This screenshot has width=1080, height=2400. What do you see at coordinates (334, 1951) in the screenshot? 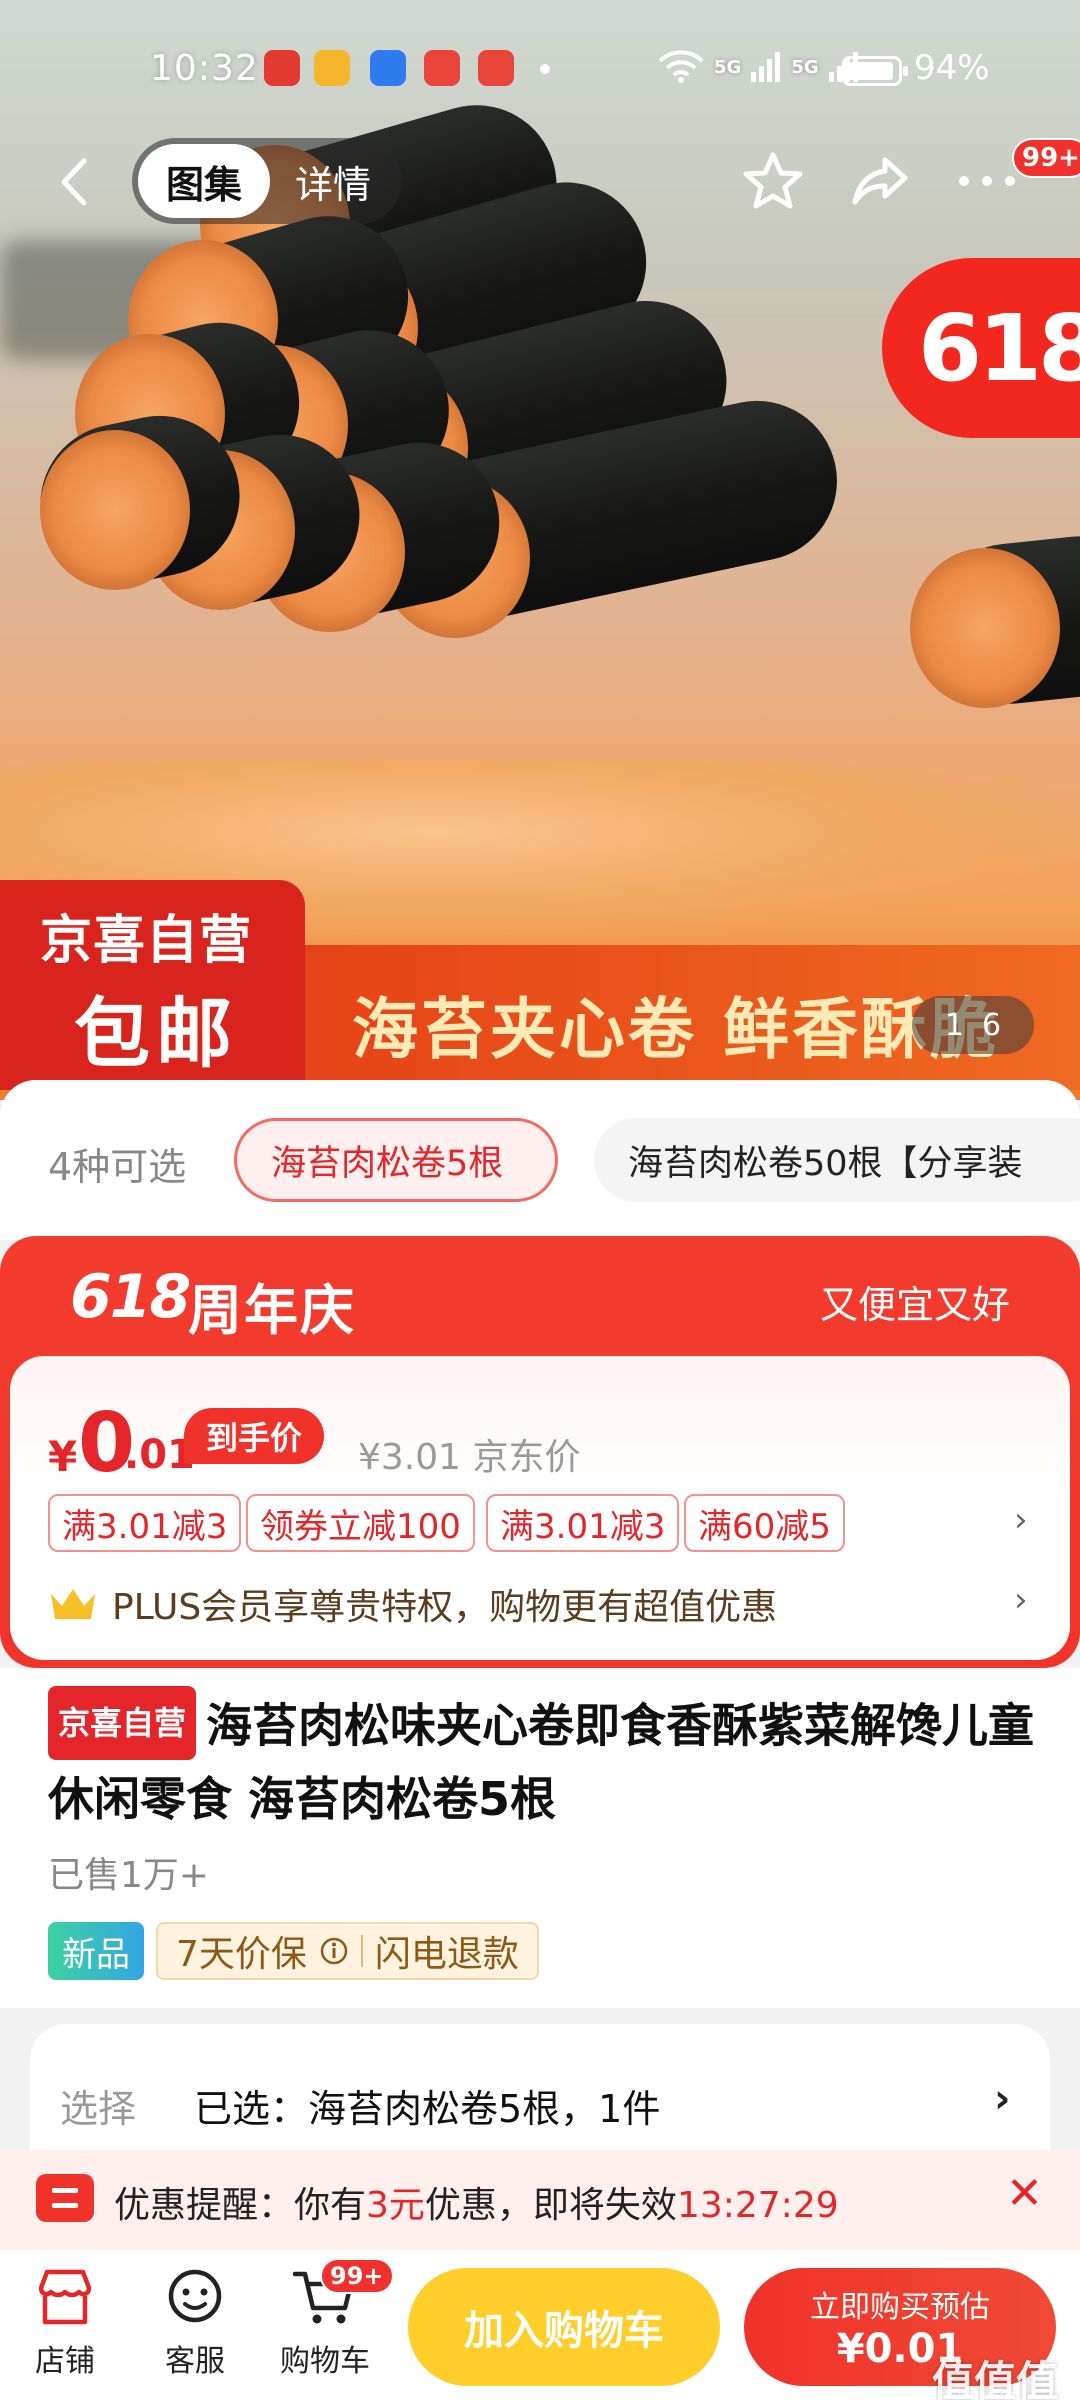
I see `info-icon` at bounding box center [334, 1951].